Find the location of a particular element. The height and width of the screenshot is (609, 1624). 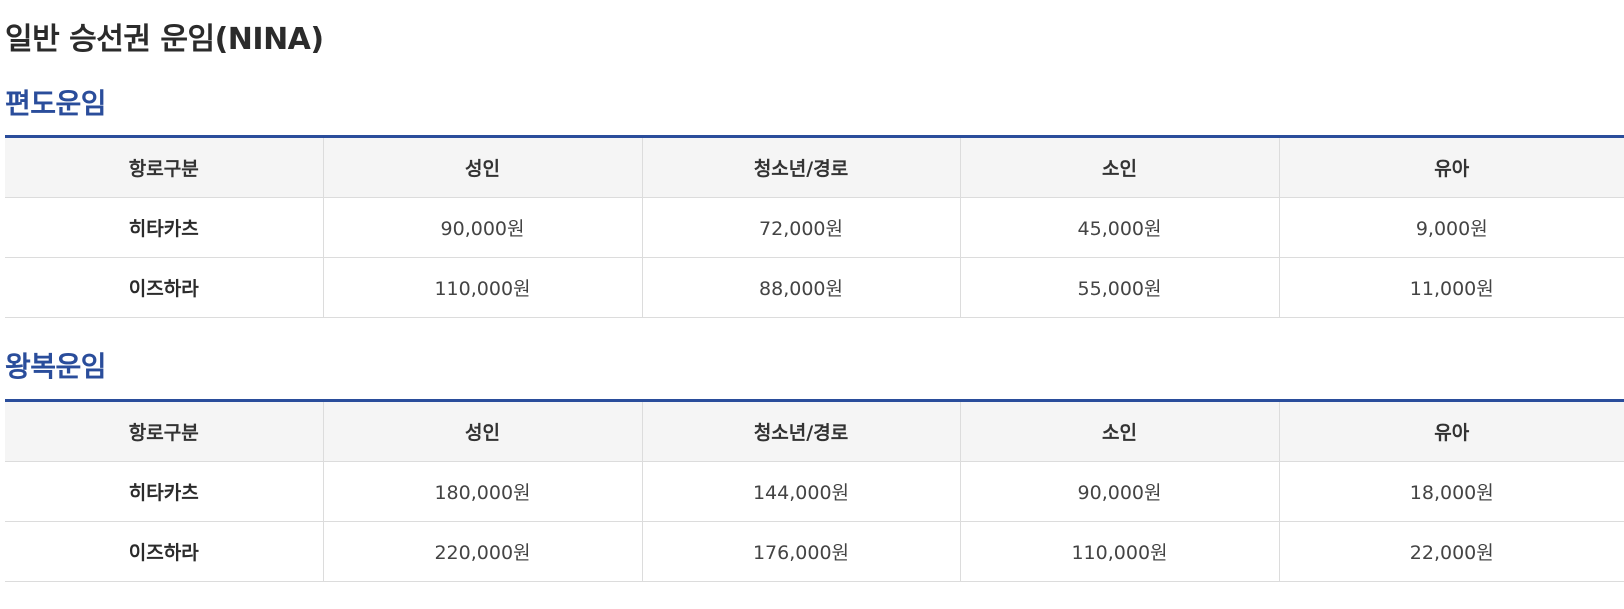

fare-adult: 180,000원 is located at coordinates (483, 491).